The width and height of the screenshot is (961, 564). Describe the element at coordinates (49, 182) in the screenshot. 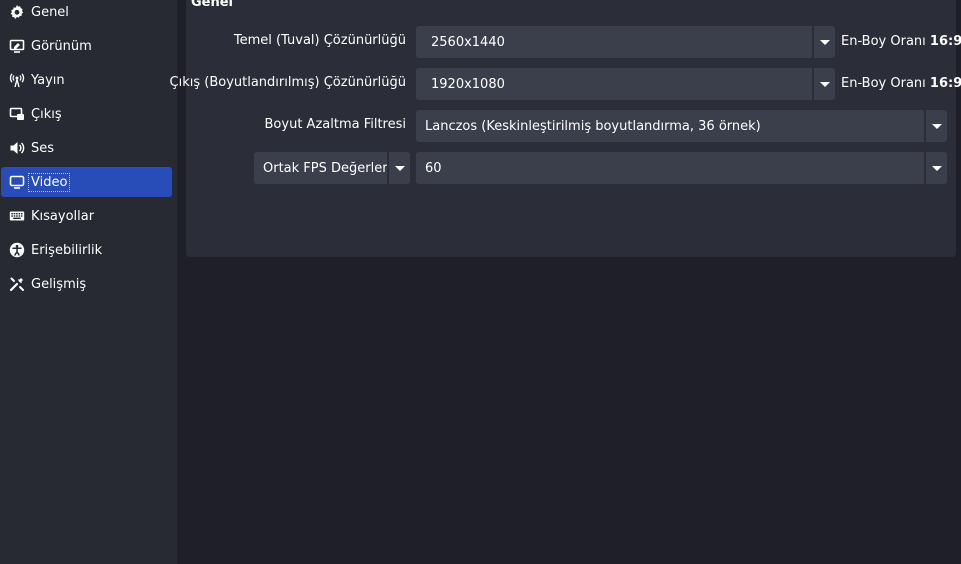

I see `sidebar-item-label: Video` at that location.